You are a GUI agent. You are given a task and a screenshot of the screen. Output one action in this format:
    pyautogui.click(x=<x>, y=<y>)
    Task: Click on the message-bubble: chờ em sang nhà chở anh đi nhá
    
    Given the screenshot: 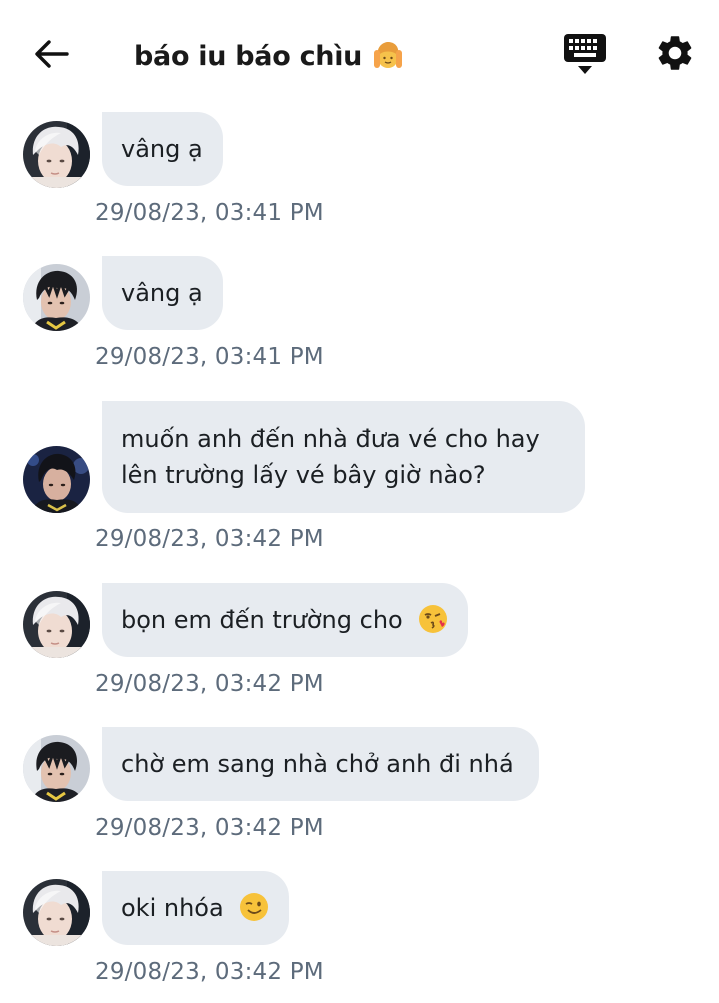 What is the action you would take?
    pyautogui.click(x=320, y=764)
    